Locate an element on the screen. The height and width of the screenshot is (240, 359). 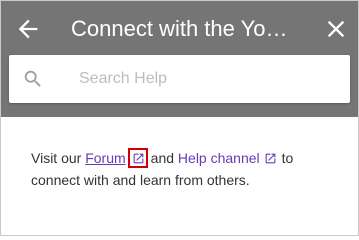
arrow-left-icon is located at coordinates (28, 29).